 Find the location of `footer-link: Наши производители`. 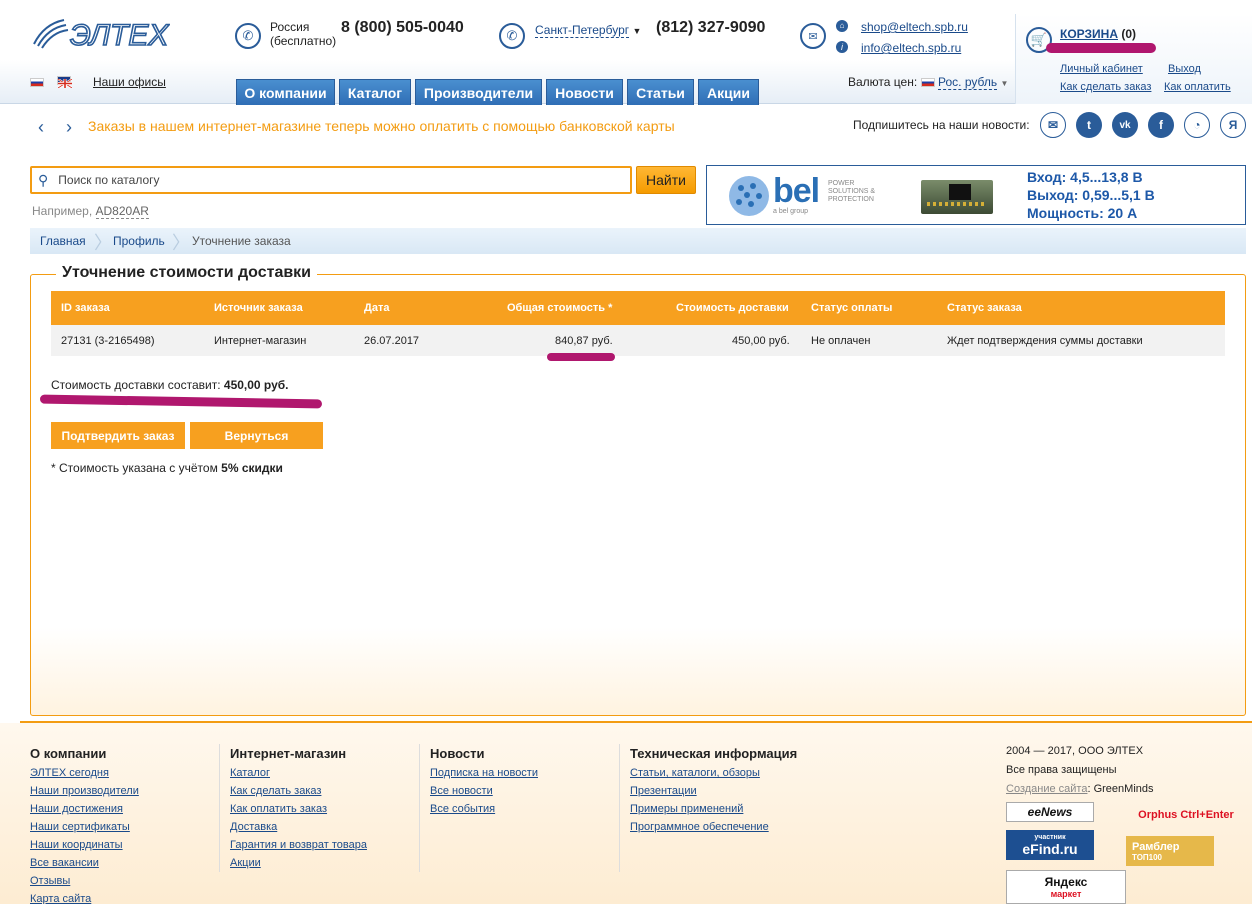

footer-link: Наши производители is located at coordinates (84, 794).